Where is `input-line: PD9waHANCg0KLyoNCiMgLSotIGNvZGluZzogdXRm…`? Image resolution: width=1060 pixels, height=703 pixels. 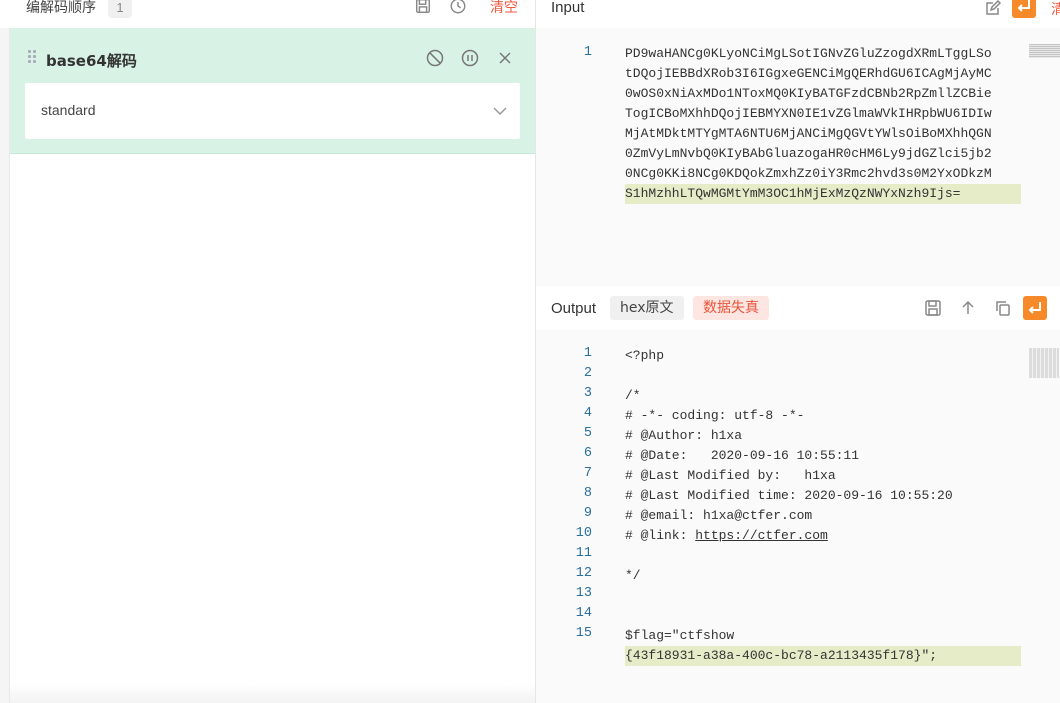 input-line: PD9waHANCg0KLyoNCiMgLSotIGNvZGluZzogdXRm… is located at coordinates (808, 53).